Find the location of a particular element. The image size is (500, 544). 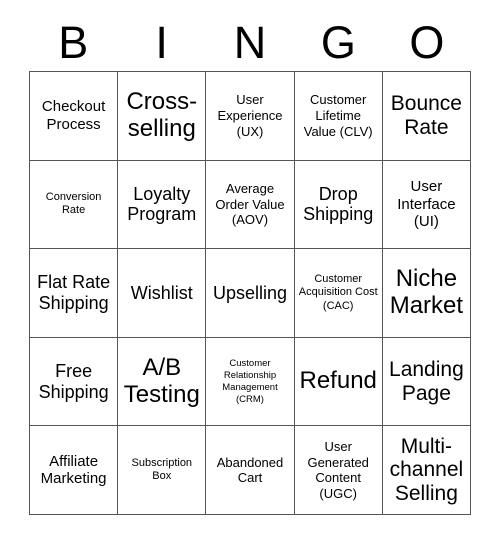

bingo-header-row: B I N G O is located at coordinates (250, 42).